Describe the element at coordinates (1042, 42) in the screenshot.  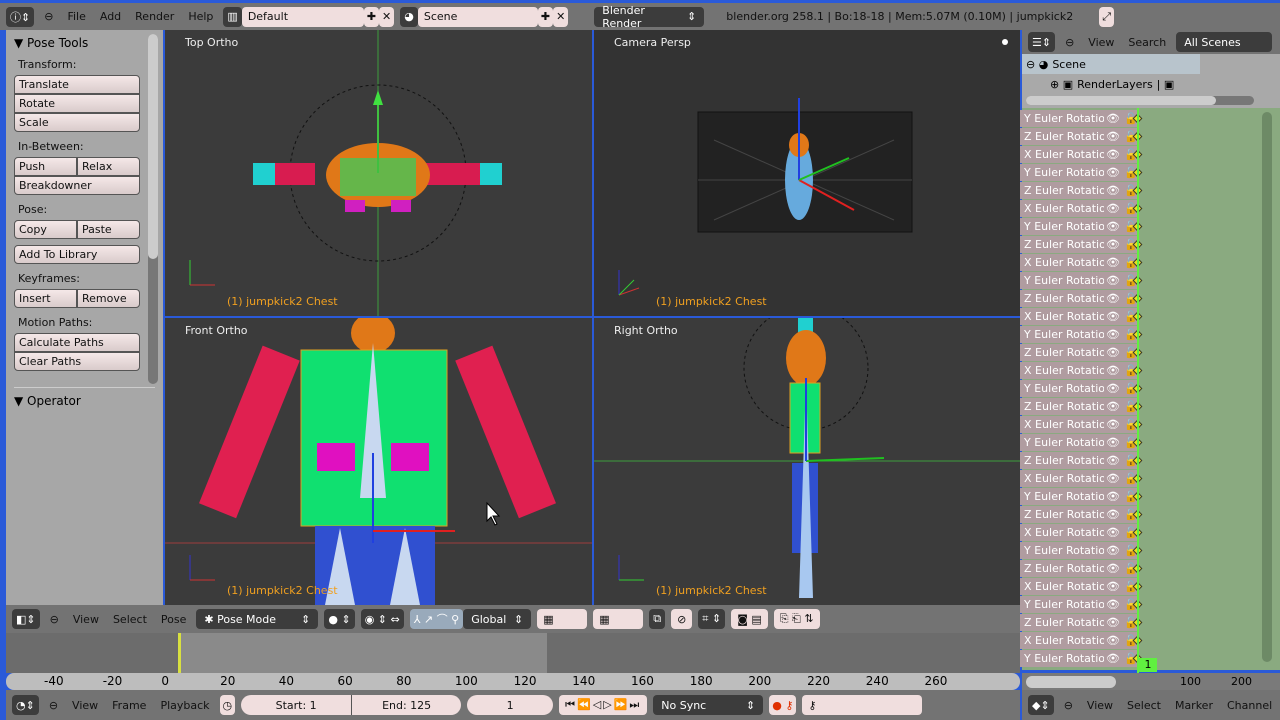
I see `outliner-editor-icon: ☰⇕` at that location.